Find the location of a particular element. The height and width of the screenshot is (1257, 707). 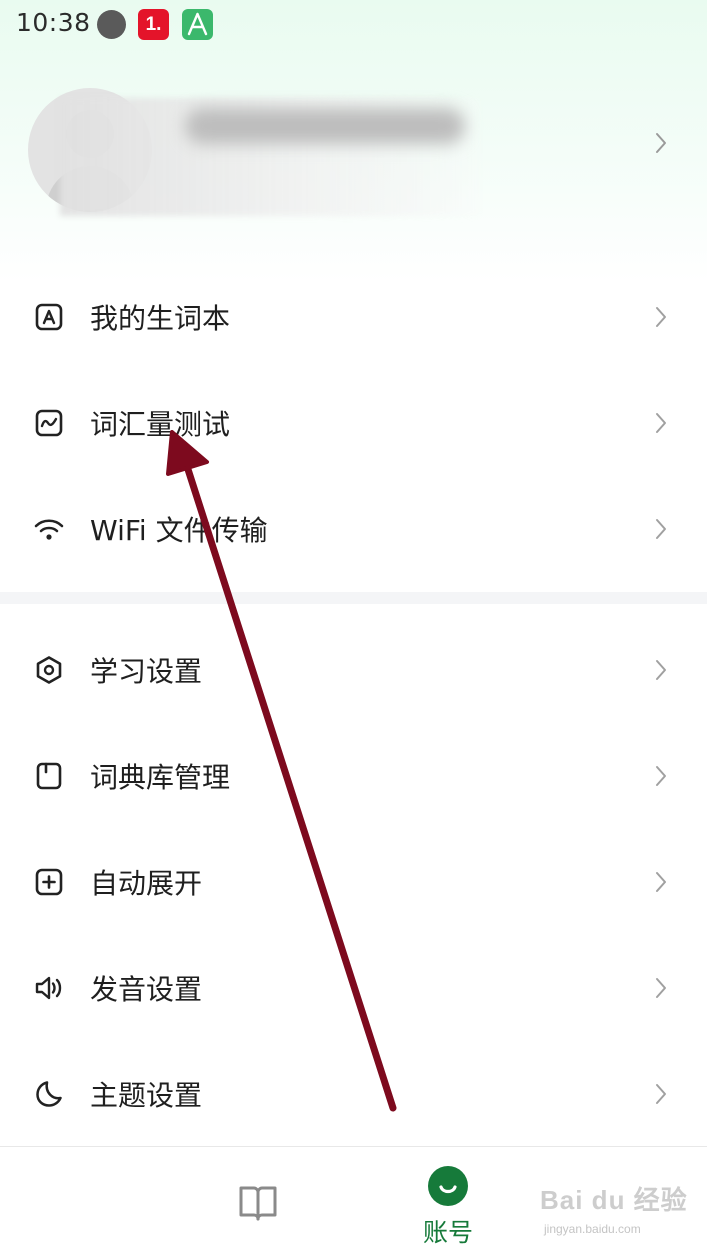

book-icon is located at coordinates (258, 1203).